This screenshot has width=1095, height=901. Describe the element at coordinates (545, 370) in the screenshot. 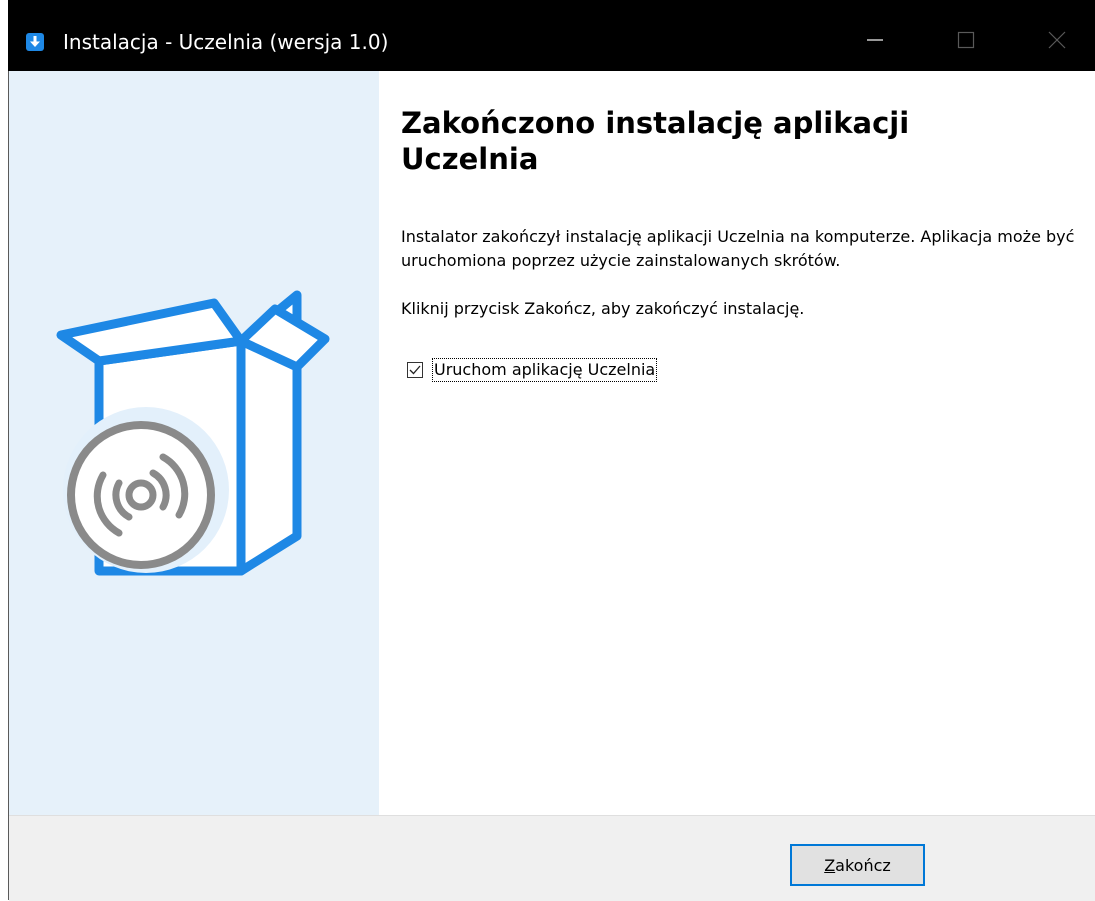

I see `launch-app-checkbox-label: Uruchom aplikację Uczelnia` at that location.